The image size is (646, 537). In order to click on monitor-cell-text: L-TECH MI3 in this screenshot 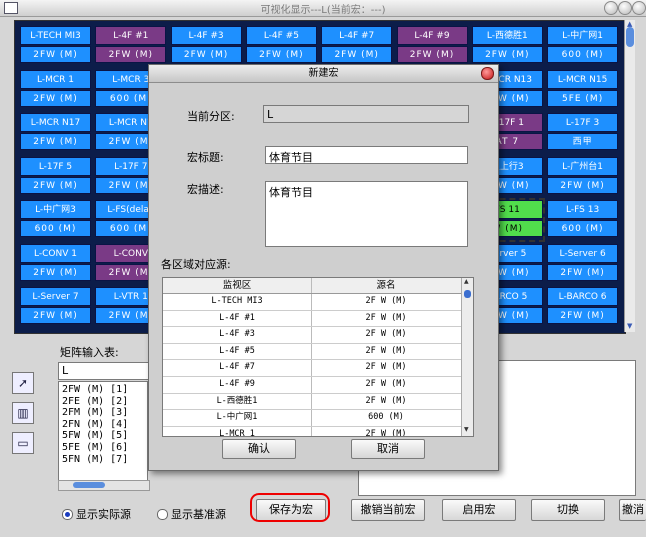, I will do `click(237, 302)`.